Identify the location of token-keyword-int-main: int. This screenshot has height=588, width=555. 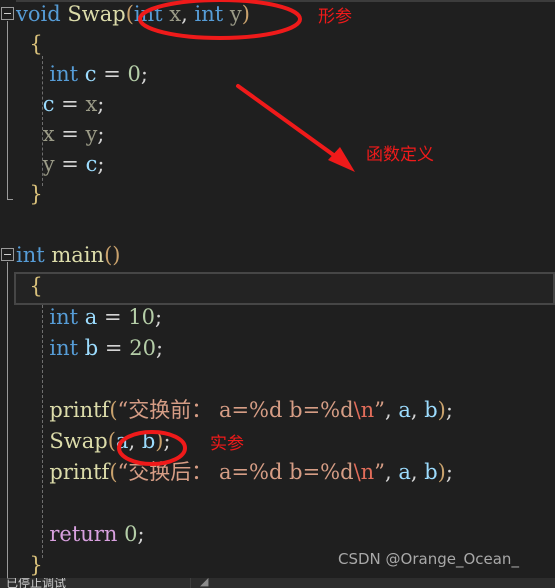
(30, 255).